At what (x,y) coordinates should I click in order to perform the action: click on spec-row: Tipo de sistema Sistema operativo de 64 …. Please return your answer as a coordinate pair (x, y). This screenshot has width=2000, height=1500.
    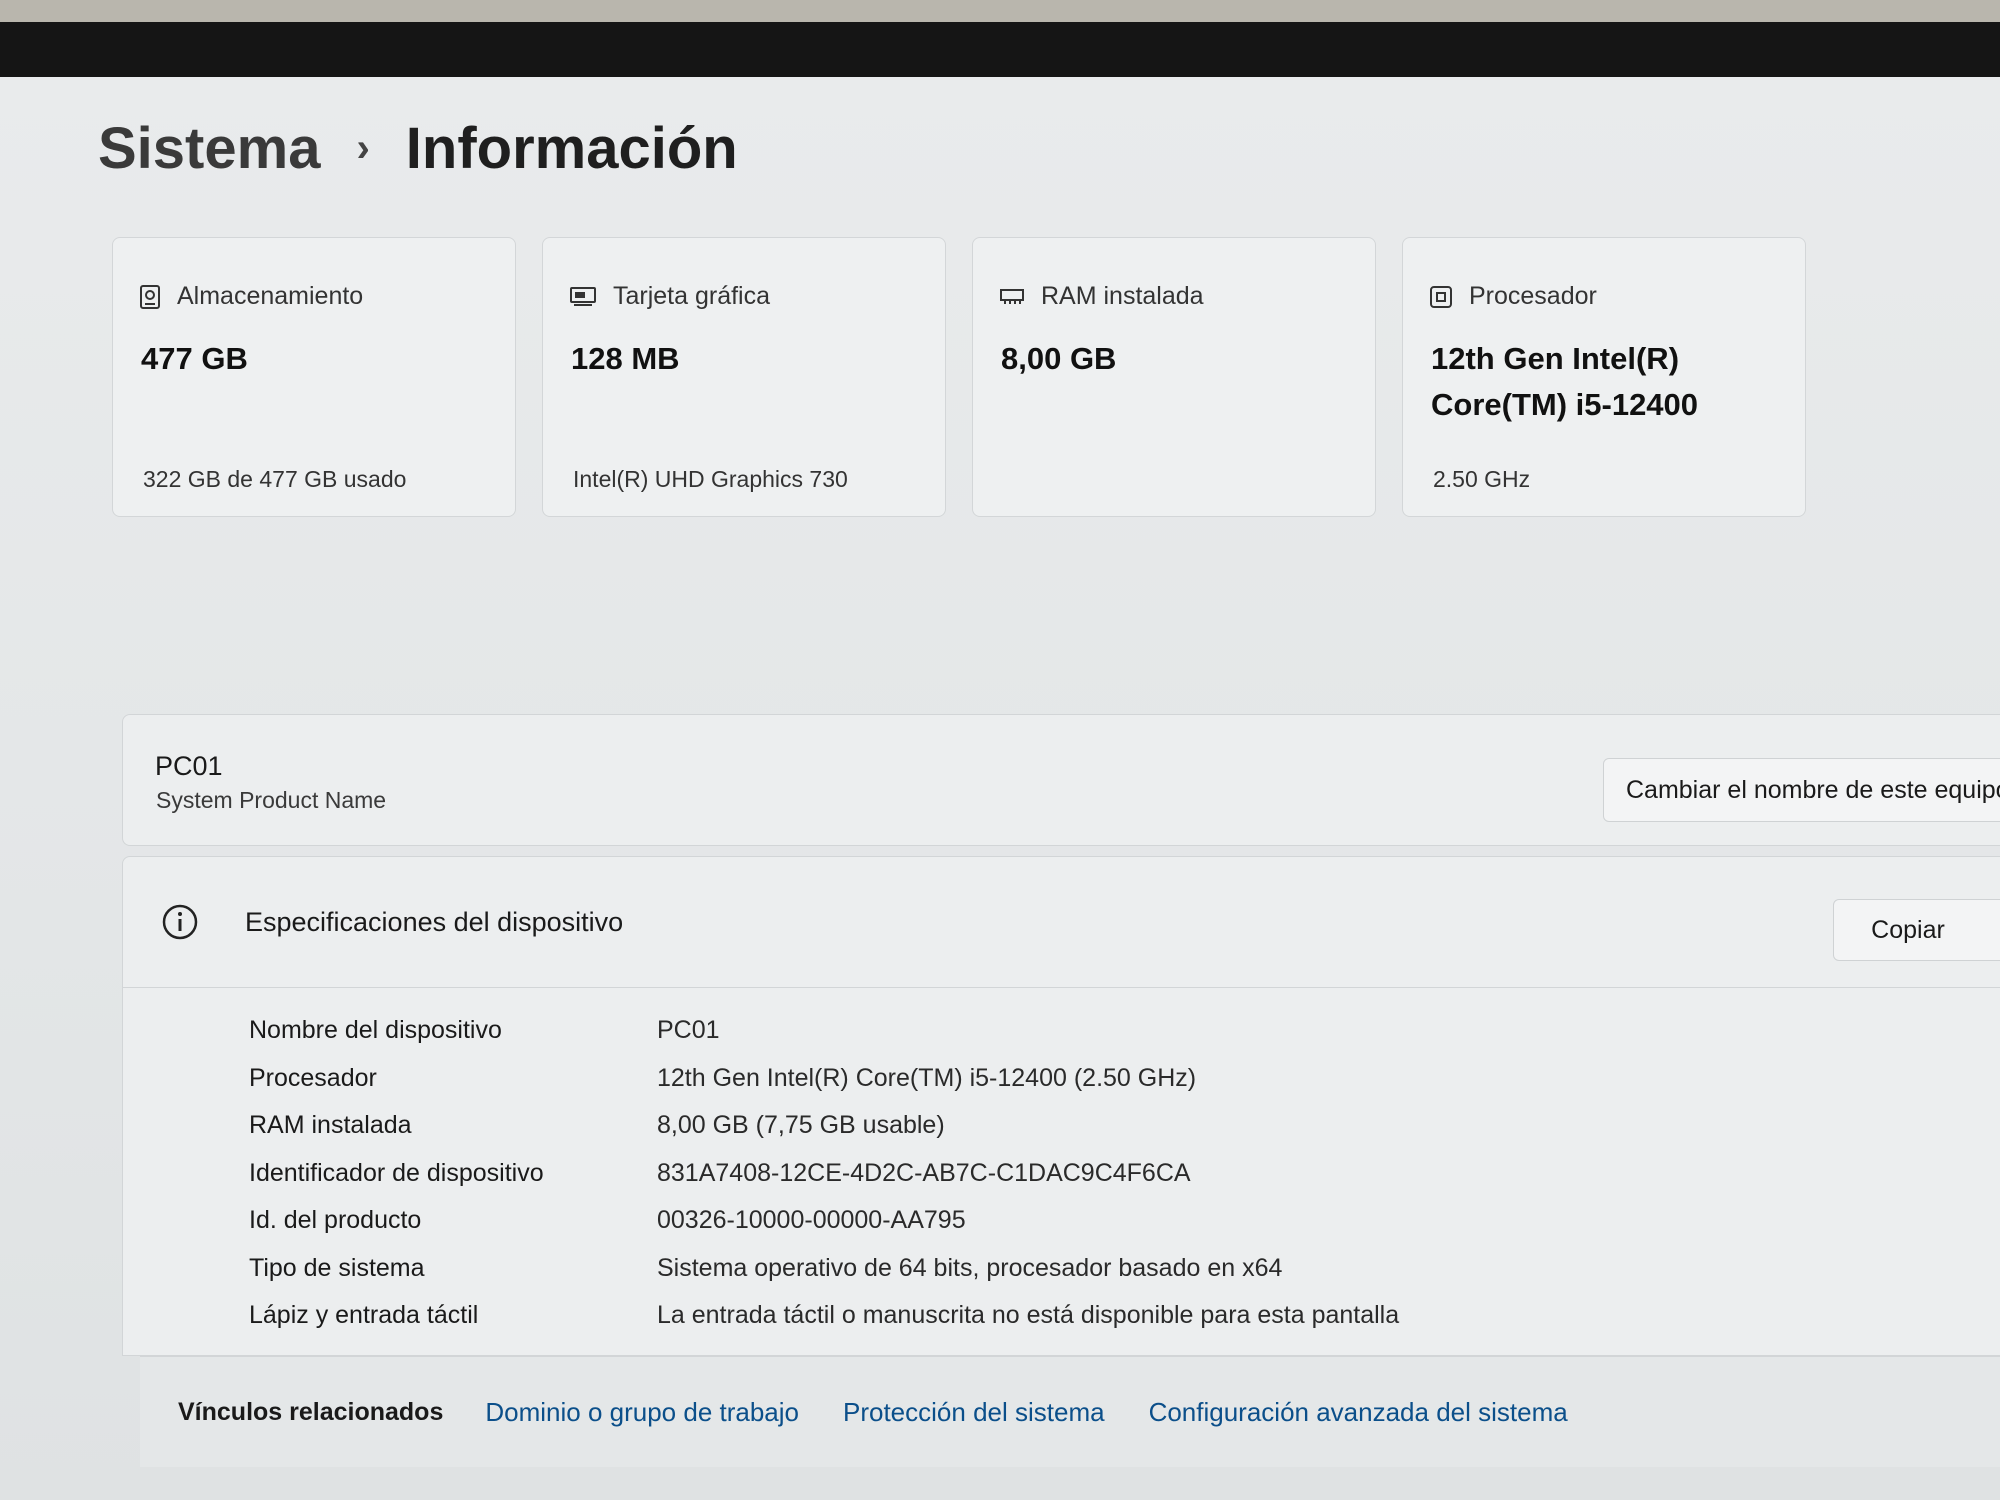
    Looking at the image, I should click on (824, 1269).